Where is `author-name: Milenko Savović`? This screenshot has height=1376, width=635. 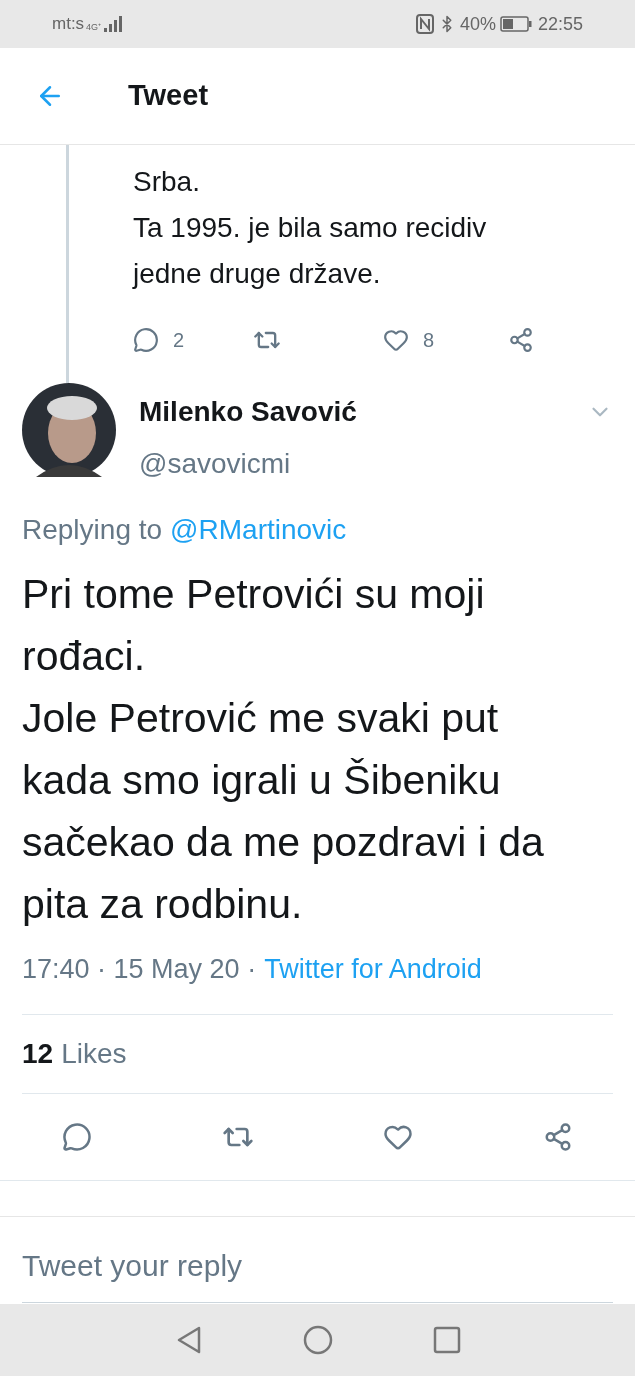 author-name: Milenko Savović is located at coordinates (248, 412).